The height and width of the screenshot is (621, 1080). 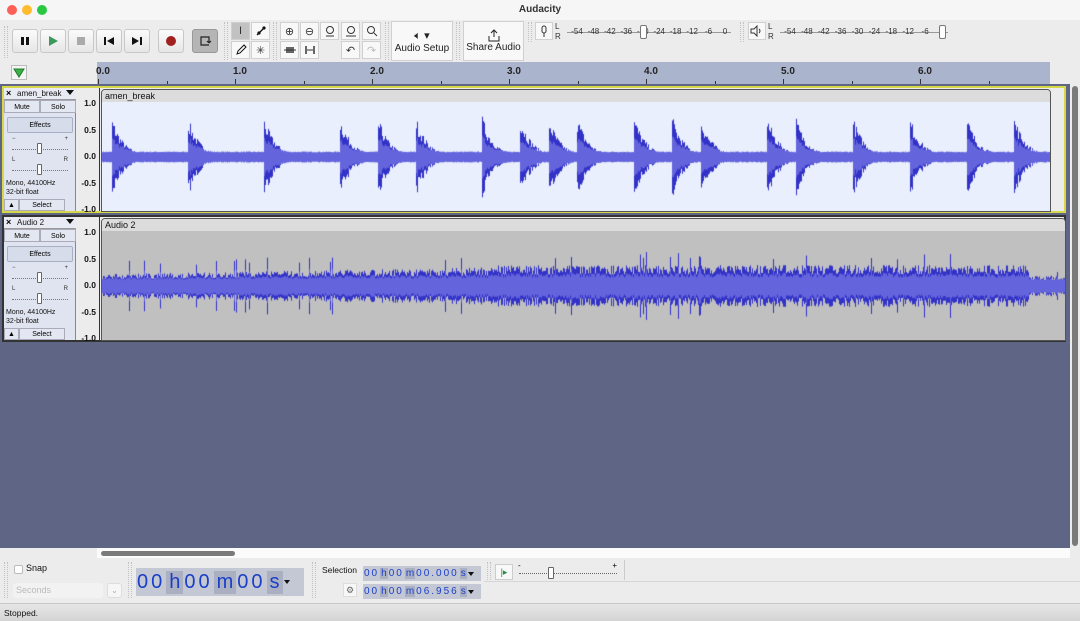 I want to click on play-meter-button, so click(x=757, y=31).